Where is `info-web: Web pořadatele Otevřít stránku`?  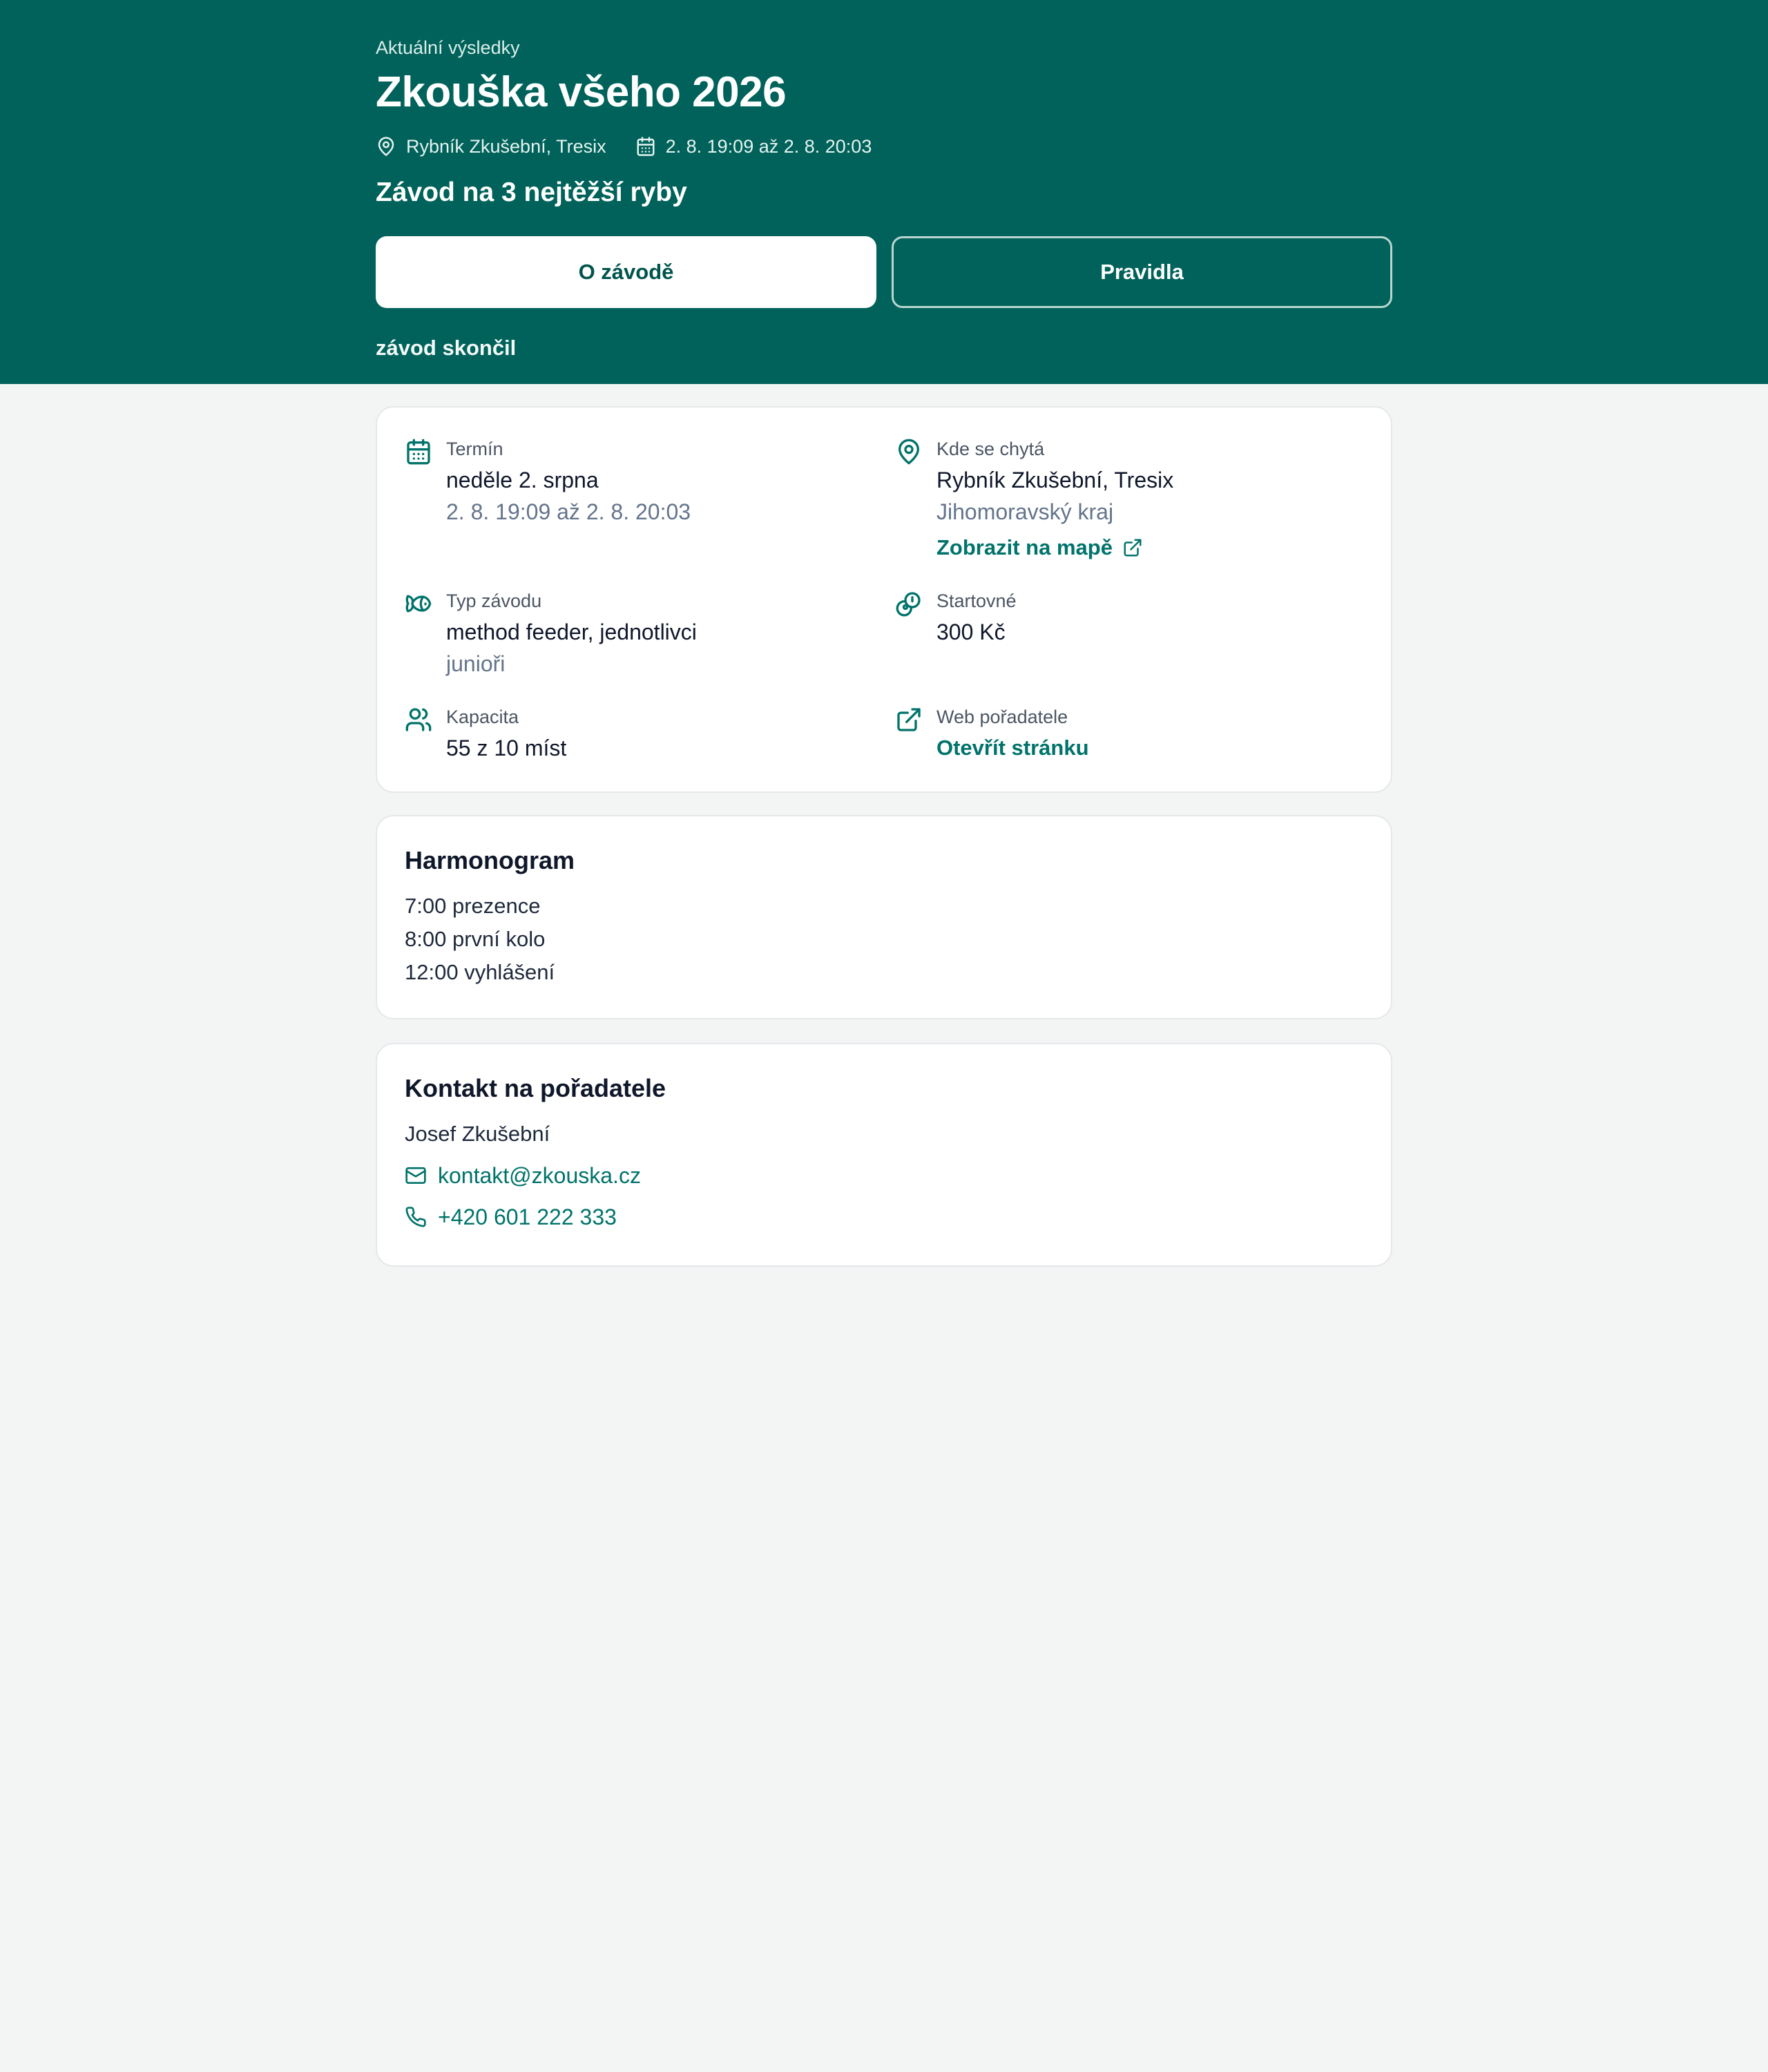
info-web: Web pořadatele Otevřít stránku is located at coordinates (992, 734).